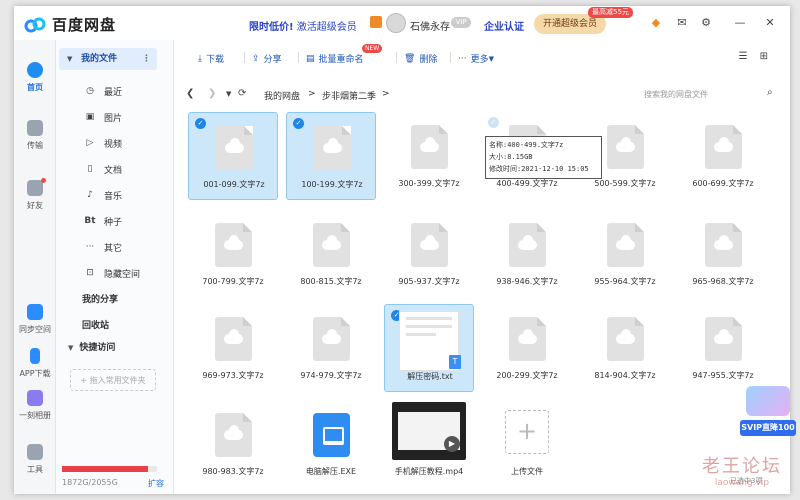 This screenshot has width=800, height=500. I want to click on rail-item-transfer: 传输, so click(35, 135).